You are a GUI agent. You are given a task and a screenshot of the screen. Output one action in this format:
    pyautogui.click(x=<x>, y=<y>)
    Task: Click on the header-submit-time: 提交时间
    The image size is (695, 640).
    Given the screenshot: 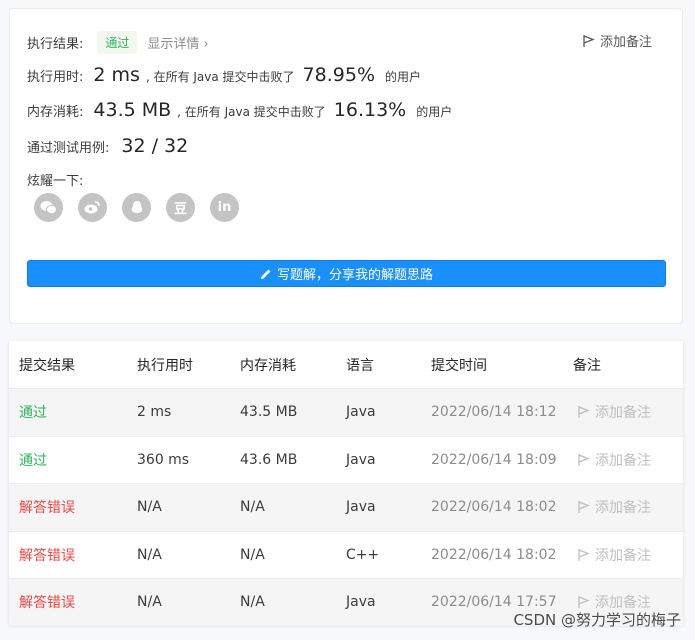 What is the action you would take?
    pyautogui.click(x=459, y=365)
    